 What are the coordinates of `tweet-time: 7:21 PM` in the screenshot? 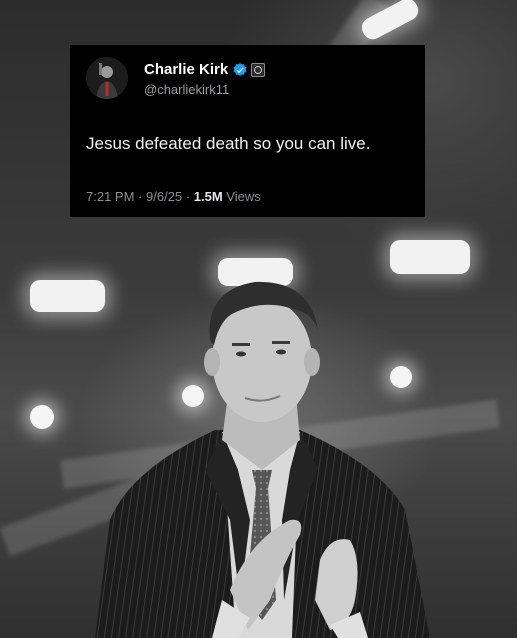 It's located at (110, 196).